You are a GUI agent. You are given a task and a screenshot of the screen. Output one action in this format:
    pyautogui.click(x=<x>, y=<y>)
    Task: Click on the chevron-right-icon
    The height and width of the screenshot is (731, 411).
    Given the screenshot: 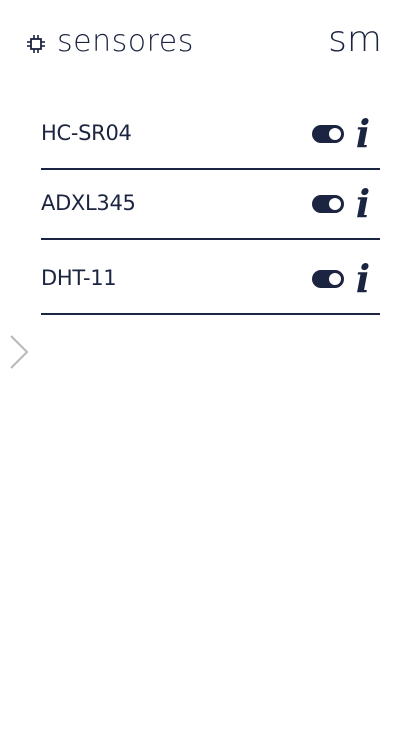 What is the action you would take?
    pyautogui.click(x=19, y=352)
    